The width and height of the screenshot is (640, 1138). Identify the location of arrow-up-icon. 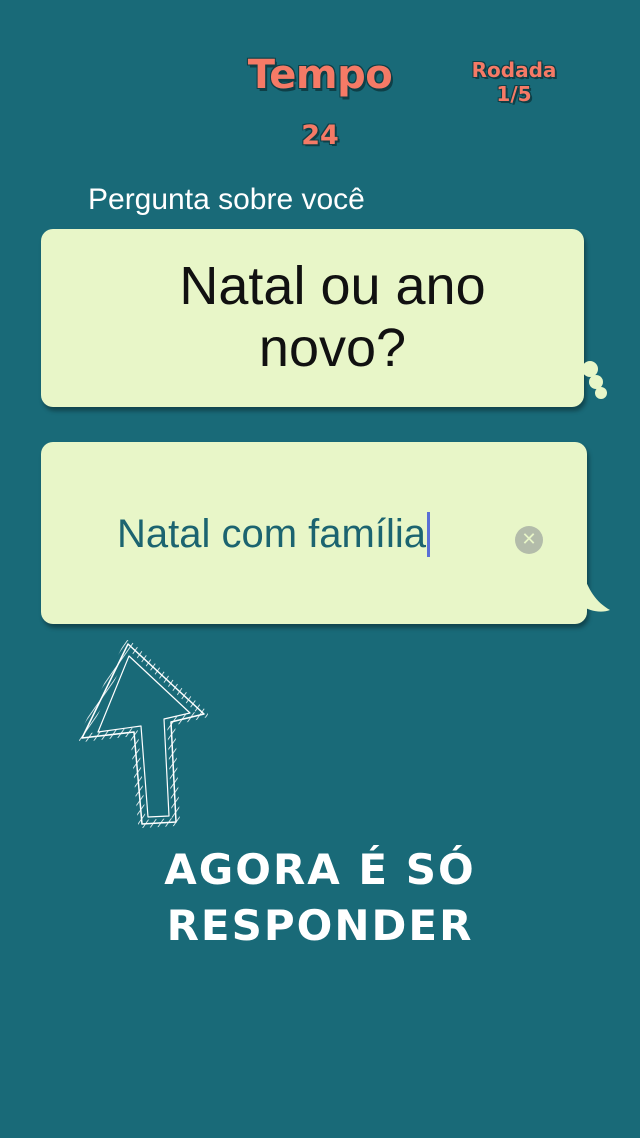
(143, 734).